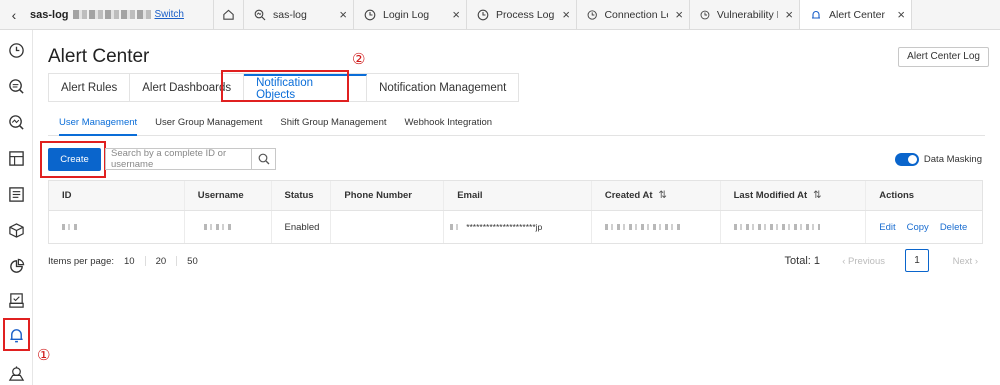 The width and height of the screenshot is (1000, 385). Describe the element at coordinates (897, 195) in the screenshot. I see `column-header-actions: Actions` at that location.